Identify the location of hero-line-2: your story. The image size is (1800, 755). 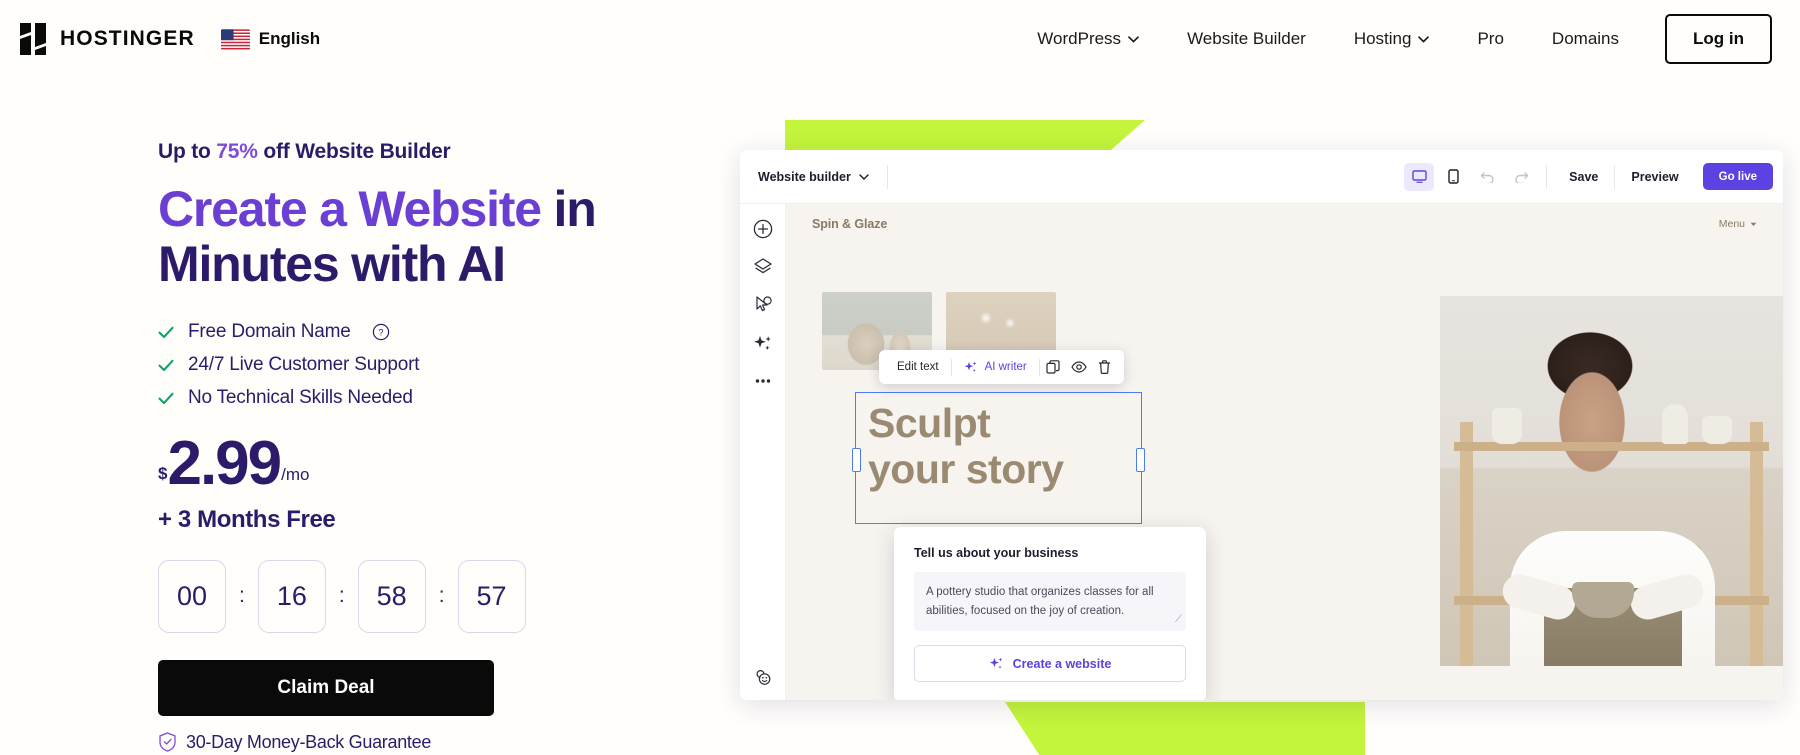
(966, 468).